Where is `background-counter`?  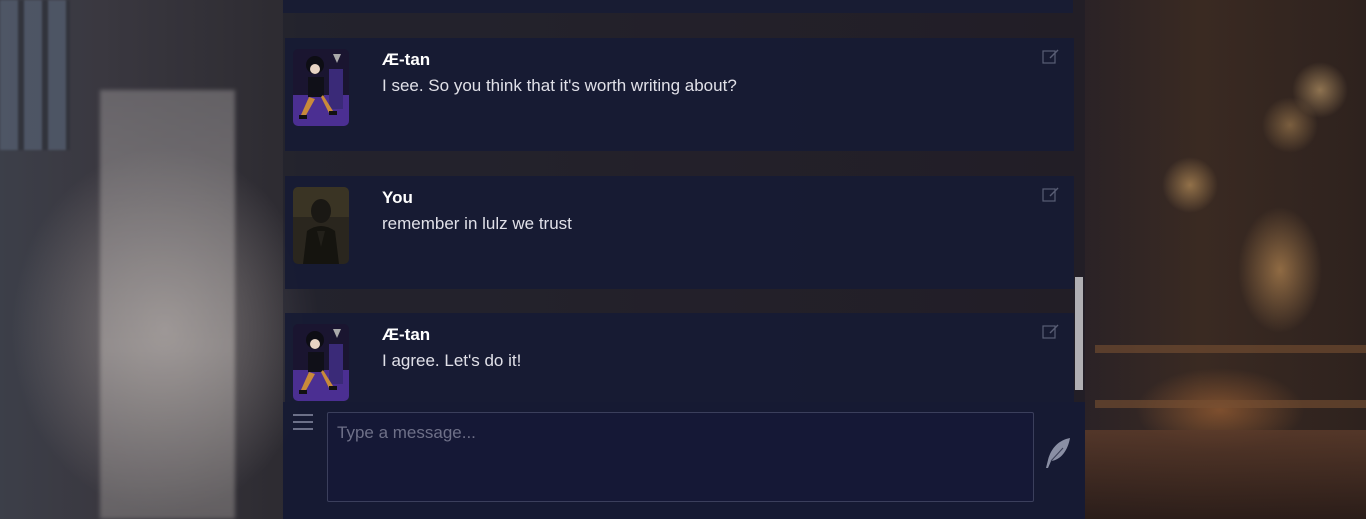
background-counter is located at coordinates (1225, 474).